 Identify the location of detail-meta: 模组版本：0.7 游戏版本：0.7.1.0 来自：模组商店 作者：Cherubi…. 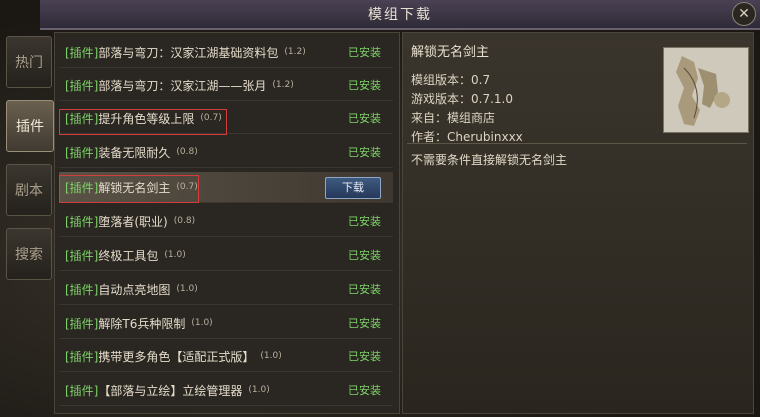
(467, 109).